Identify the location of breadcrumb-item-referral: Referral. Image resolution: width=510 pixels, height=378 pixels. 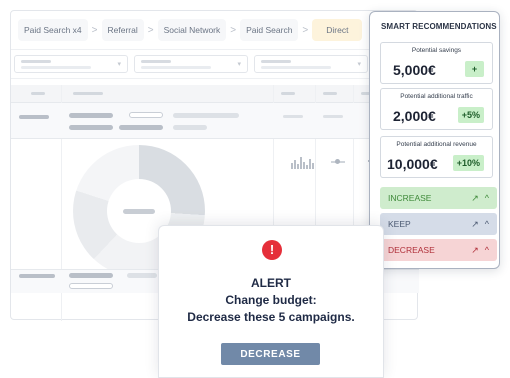
(122, 30).